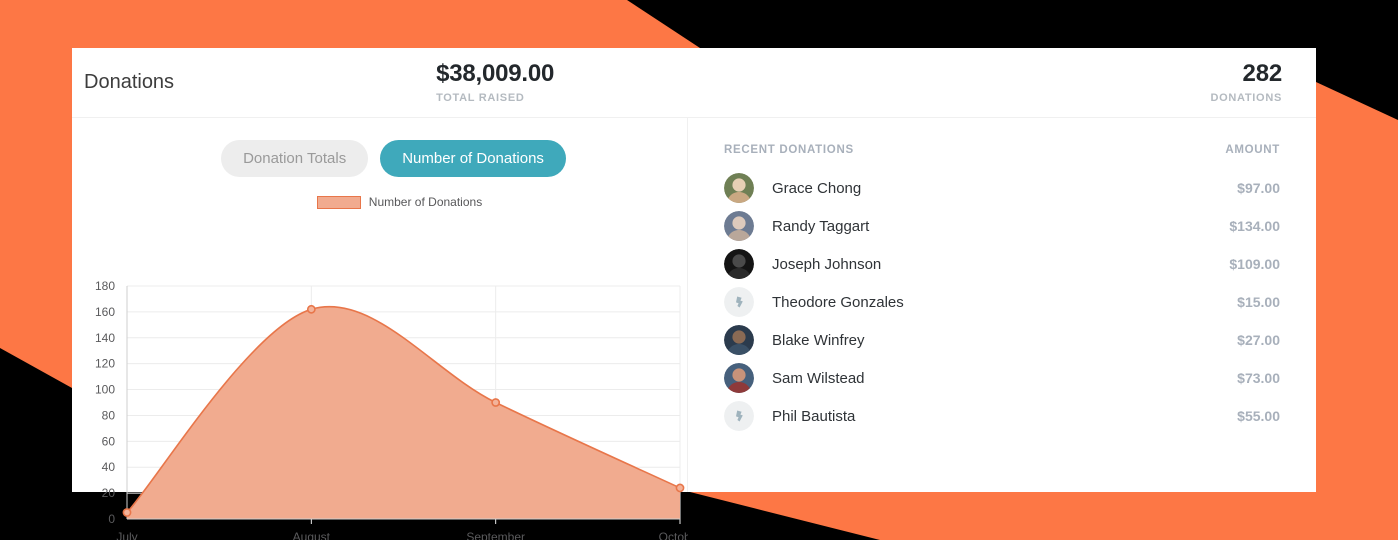 The height and width of the screenshot is (540, 1398). I want to click on decorative-orange-shape-bottom, so click(1044, 516).